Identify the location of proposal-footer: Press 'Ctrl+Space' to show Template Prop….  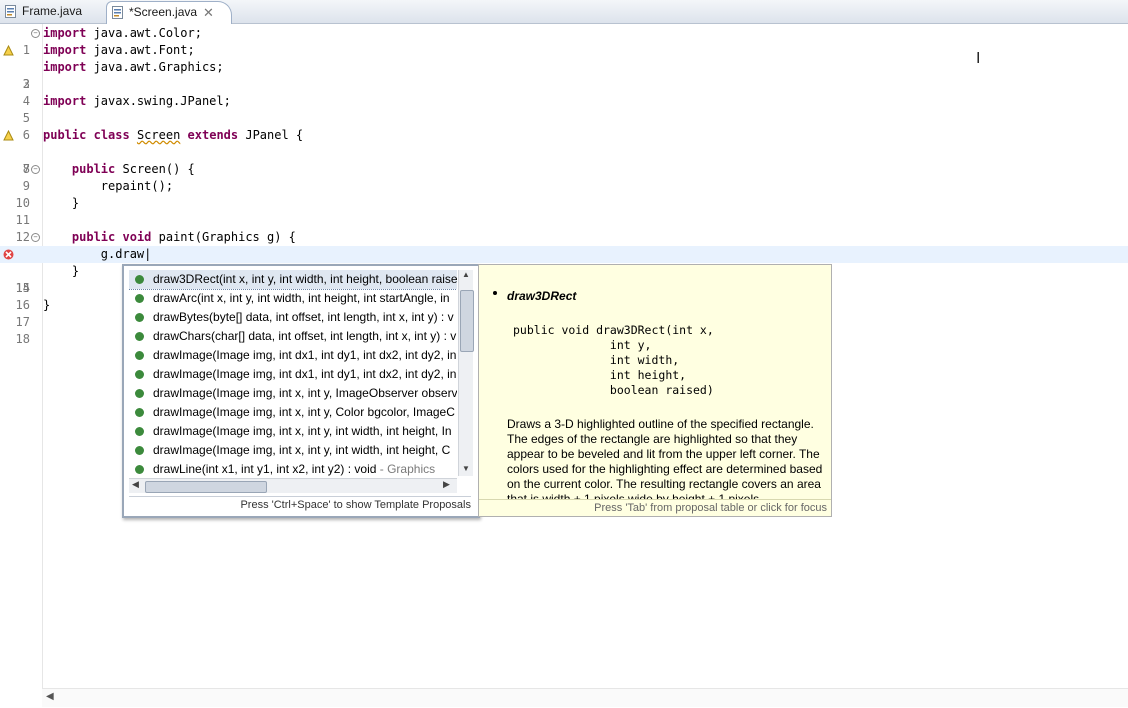
(300, 504).